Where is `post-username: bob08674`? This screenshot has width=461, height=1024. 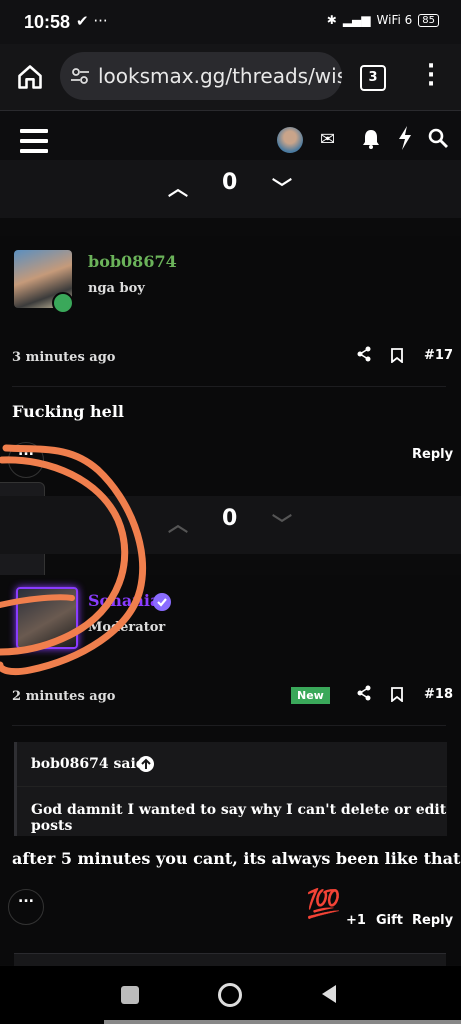
post-username: bob08674 is located at coordinates (132, 261).